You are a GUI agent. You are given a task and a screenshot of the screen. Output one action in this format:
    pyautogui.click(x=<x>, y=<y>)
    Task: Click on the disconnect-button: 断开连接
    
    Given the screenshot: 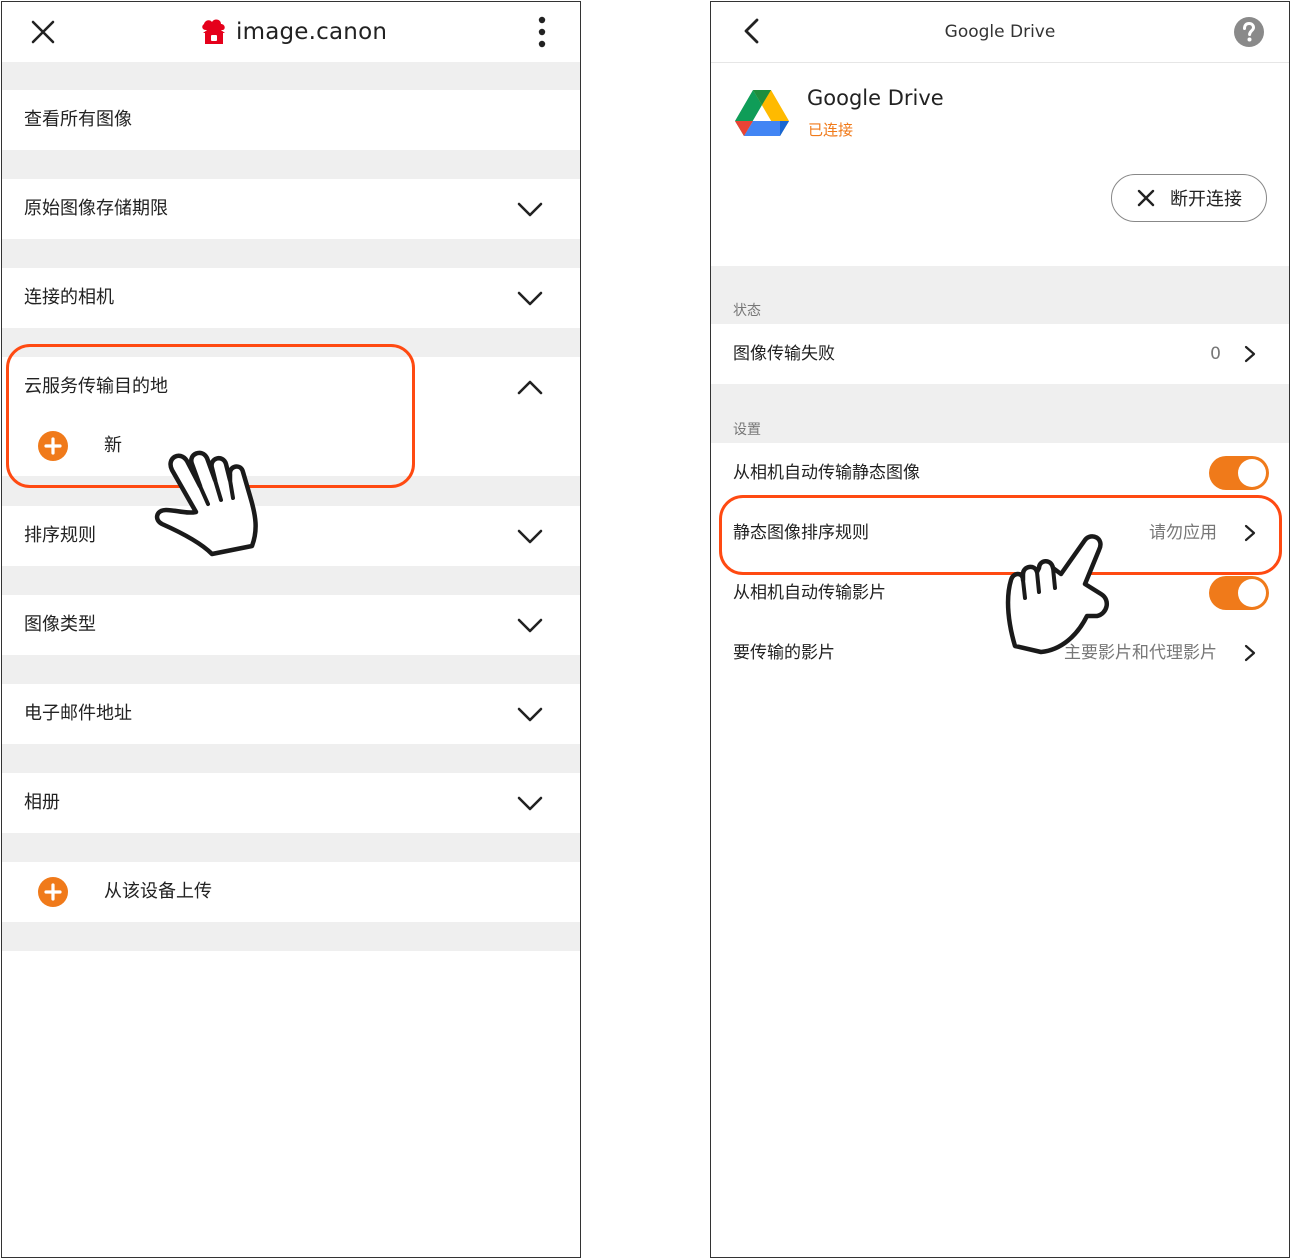 What is the action you would take?
    pyautogui.click(x=1189, y=198)
    